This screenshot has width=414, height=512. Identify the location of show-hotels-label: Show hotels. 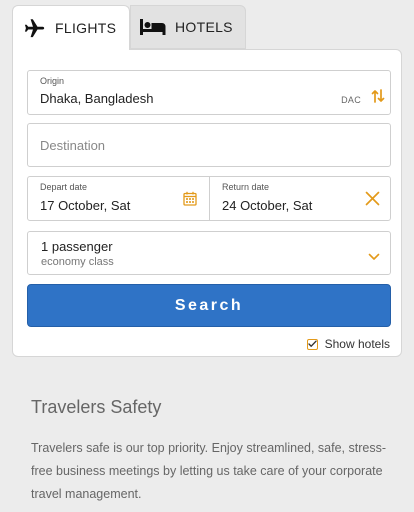
(357, 344).